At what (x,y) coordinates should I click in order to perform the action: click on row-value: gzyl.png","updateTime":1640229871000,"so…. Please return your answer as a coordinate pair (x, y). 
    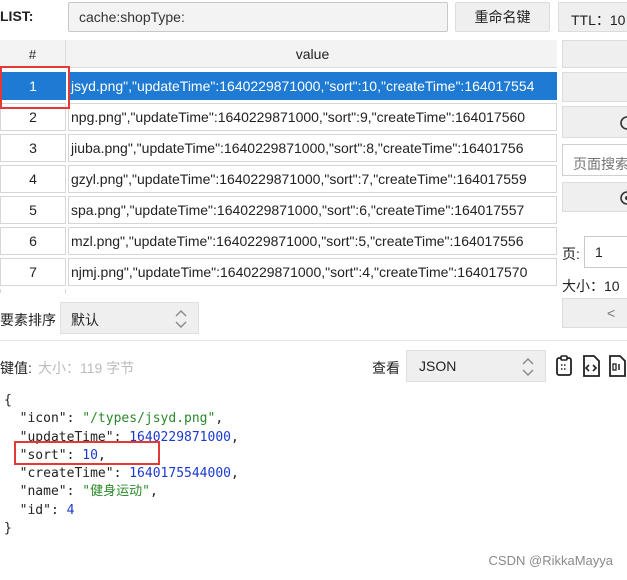
    Looking at the image, I should click on (312, 179).